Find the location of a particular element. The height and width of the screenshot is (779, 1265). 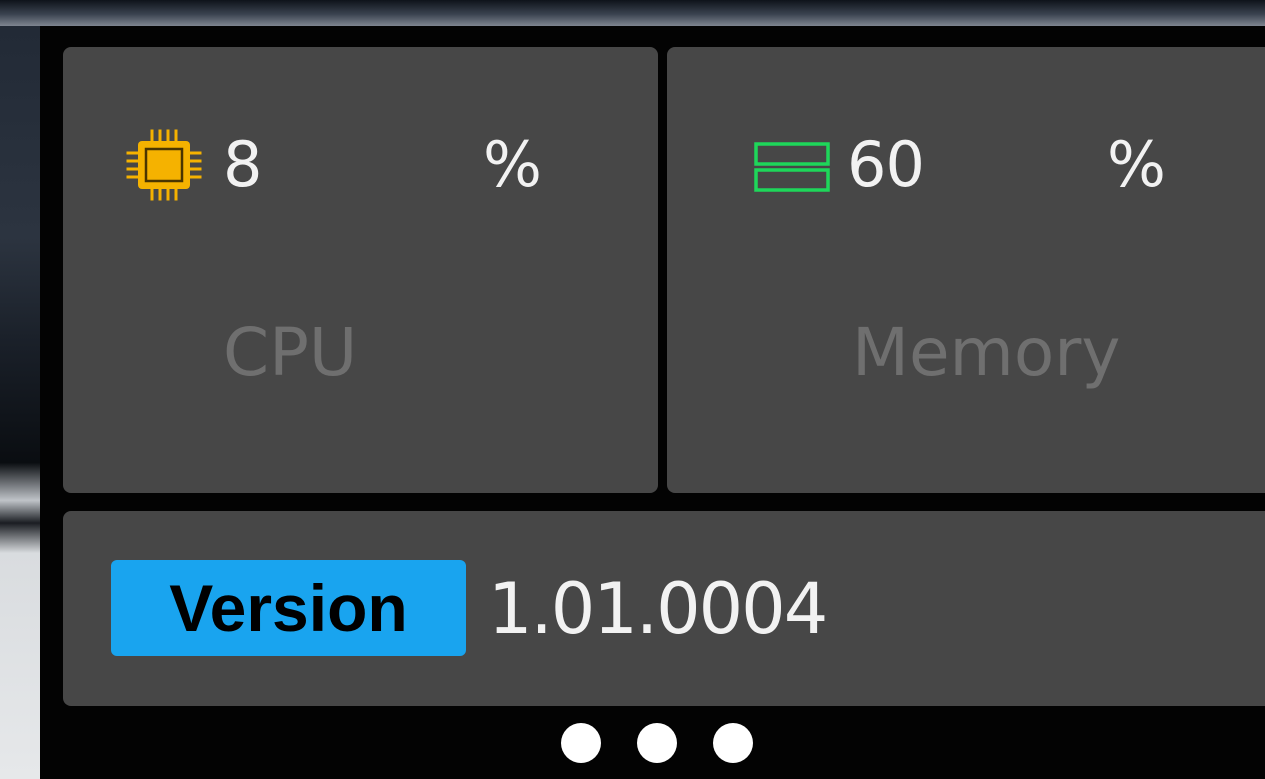

memory-value: 60 is located at coordinates (886, 164).